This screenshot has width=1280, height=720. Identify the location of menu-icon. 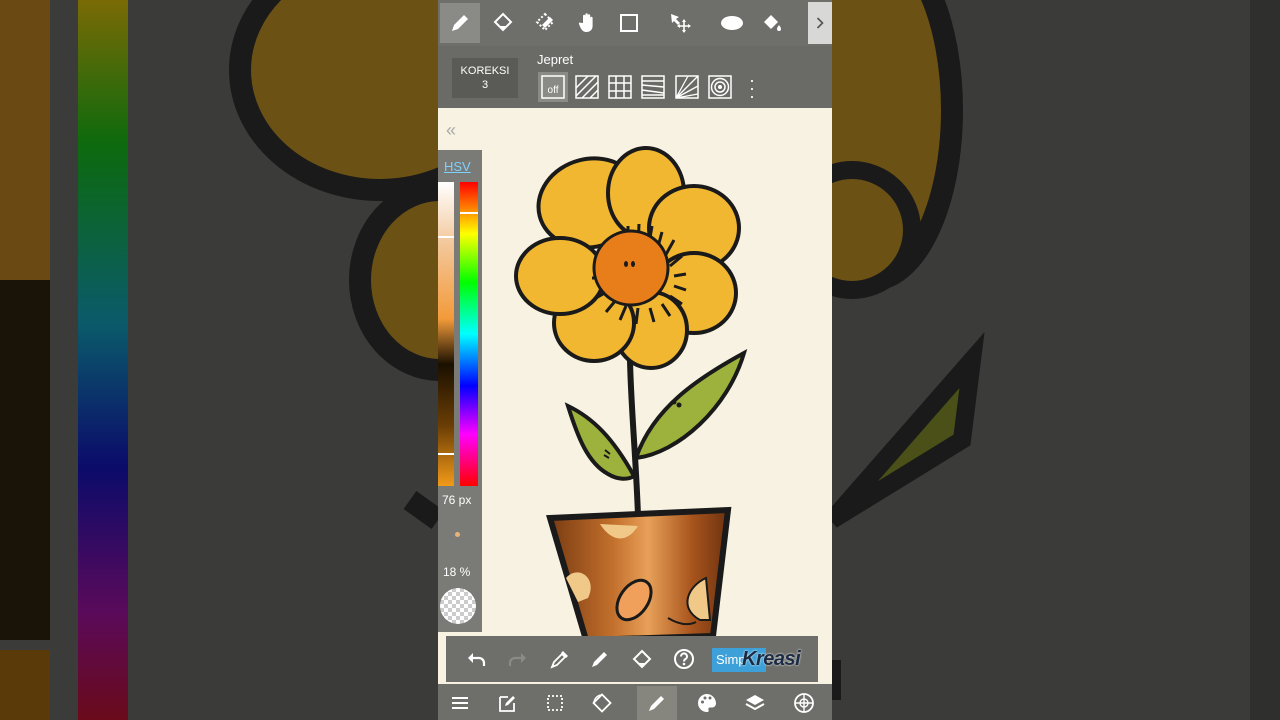
(460, 703).